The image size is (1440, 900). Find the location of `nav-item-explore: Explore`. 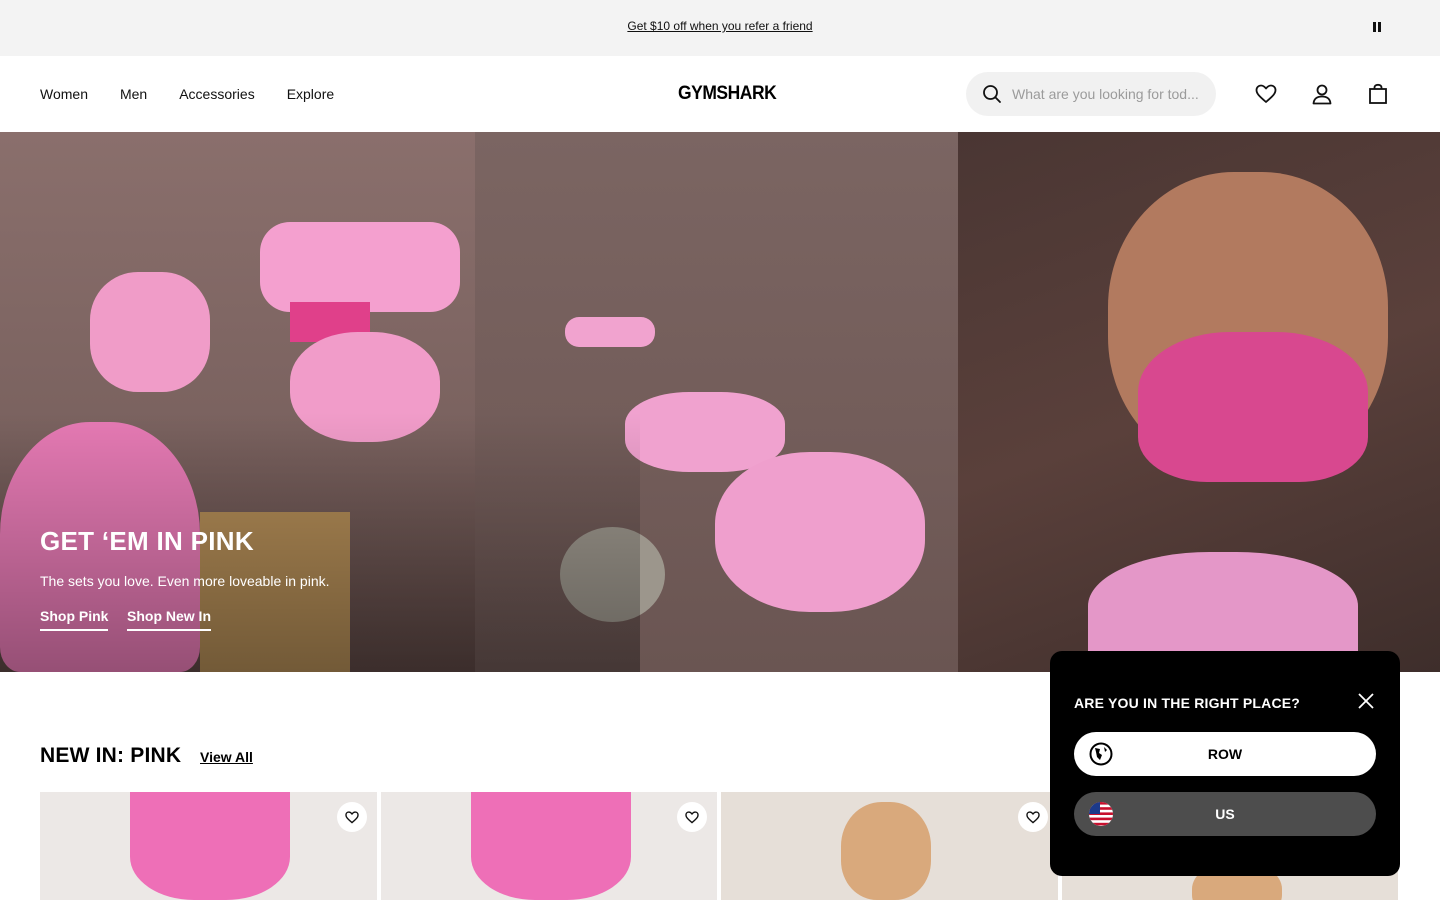

nav-item-explore: Explore is located at coordinates (310, 94).